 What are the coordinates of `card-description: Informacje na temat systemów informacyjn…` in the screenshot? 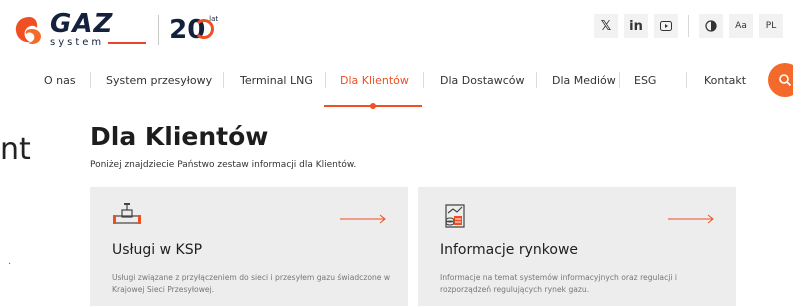 It's located at (559, 283).